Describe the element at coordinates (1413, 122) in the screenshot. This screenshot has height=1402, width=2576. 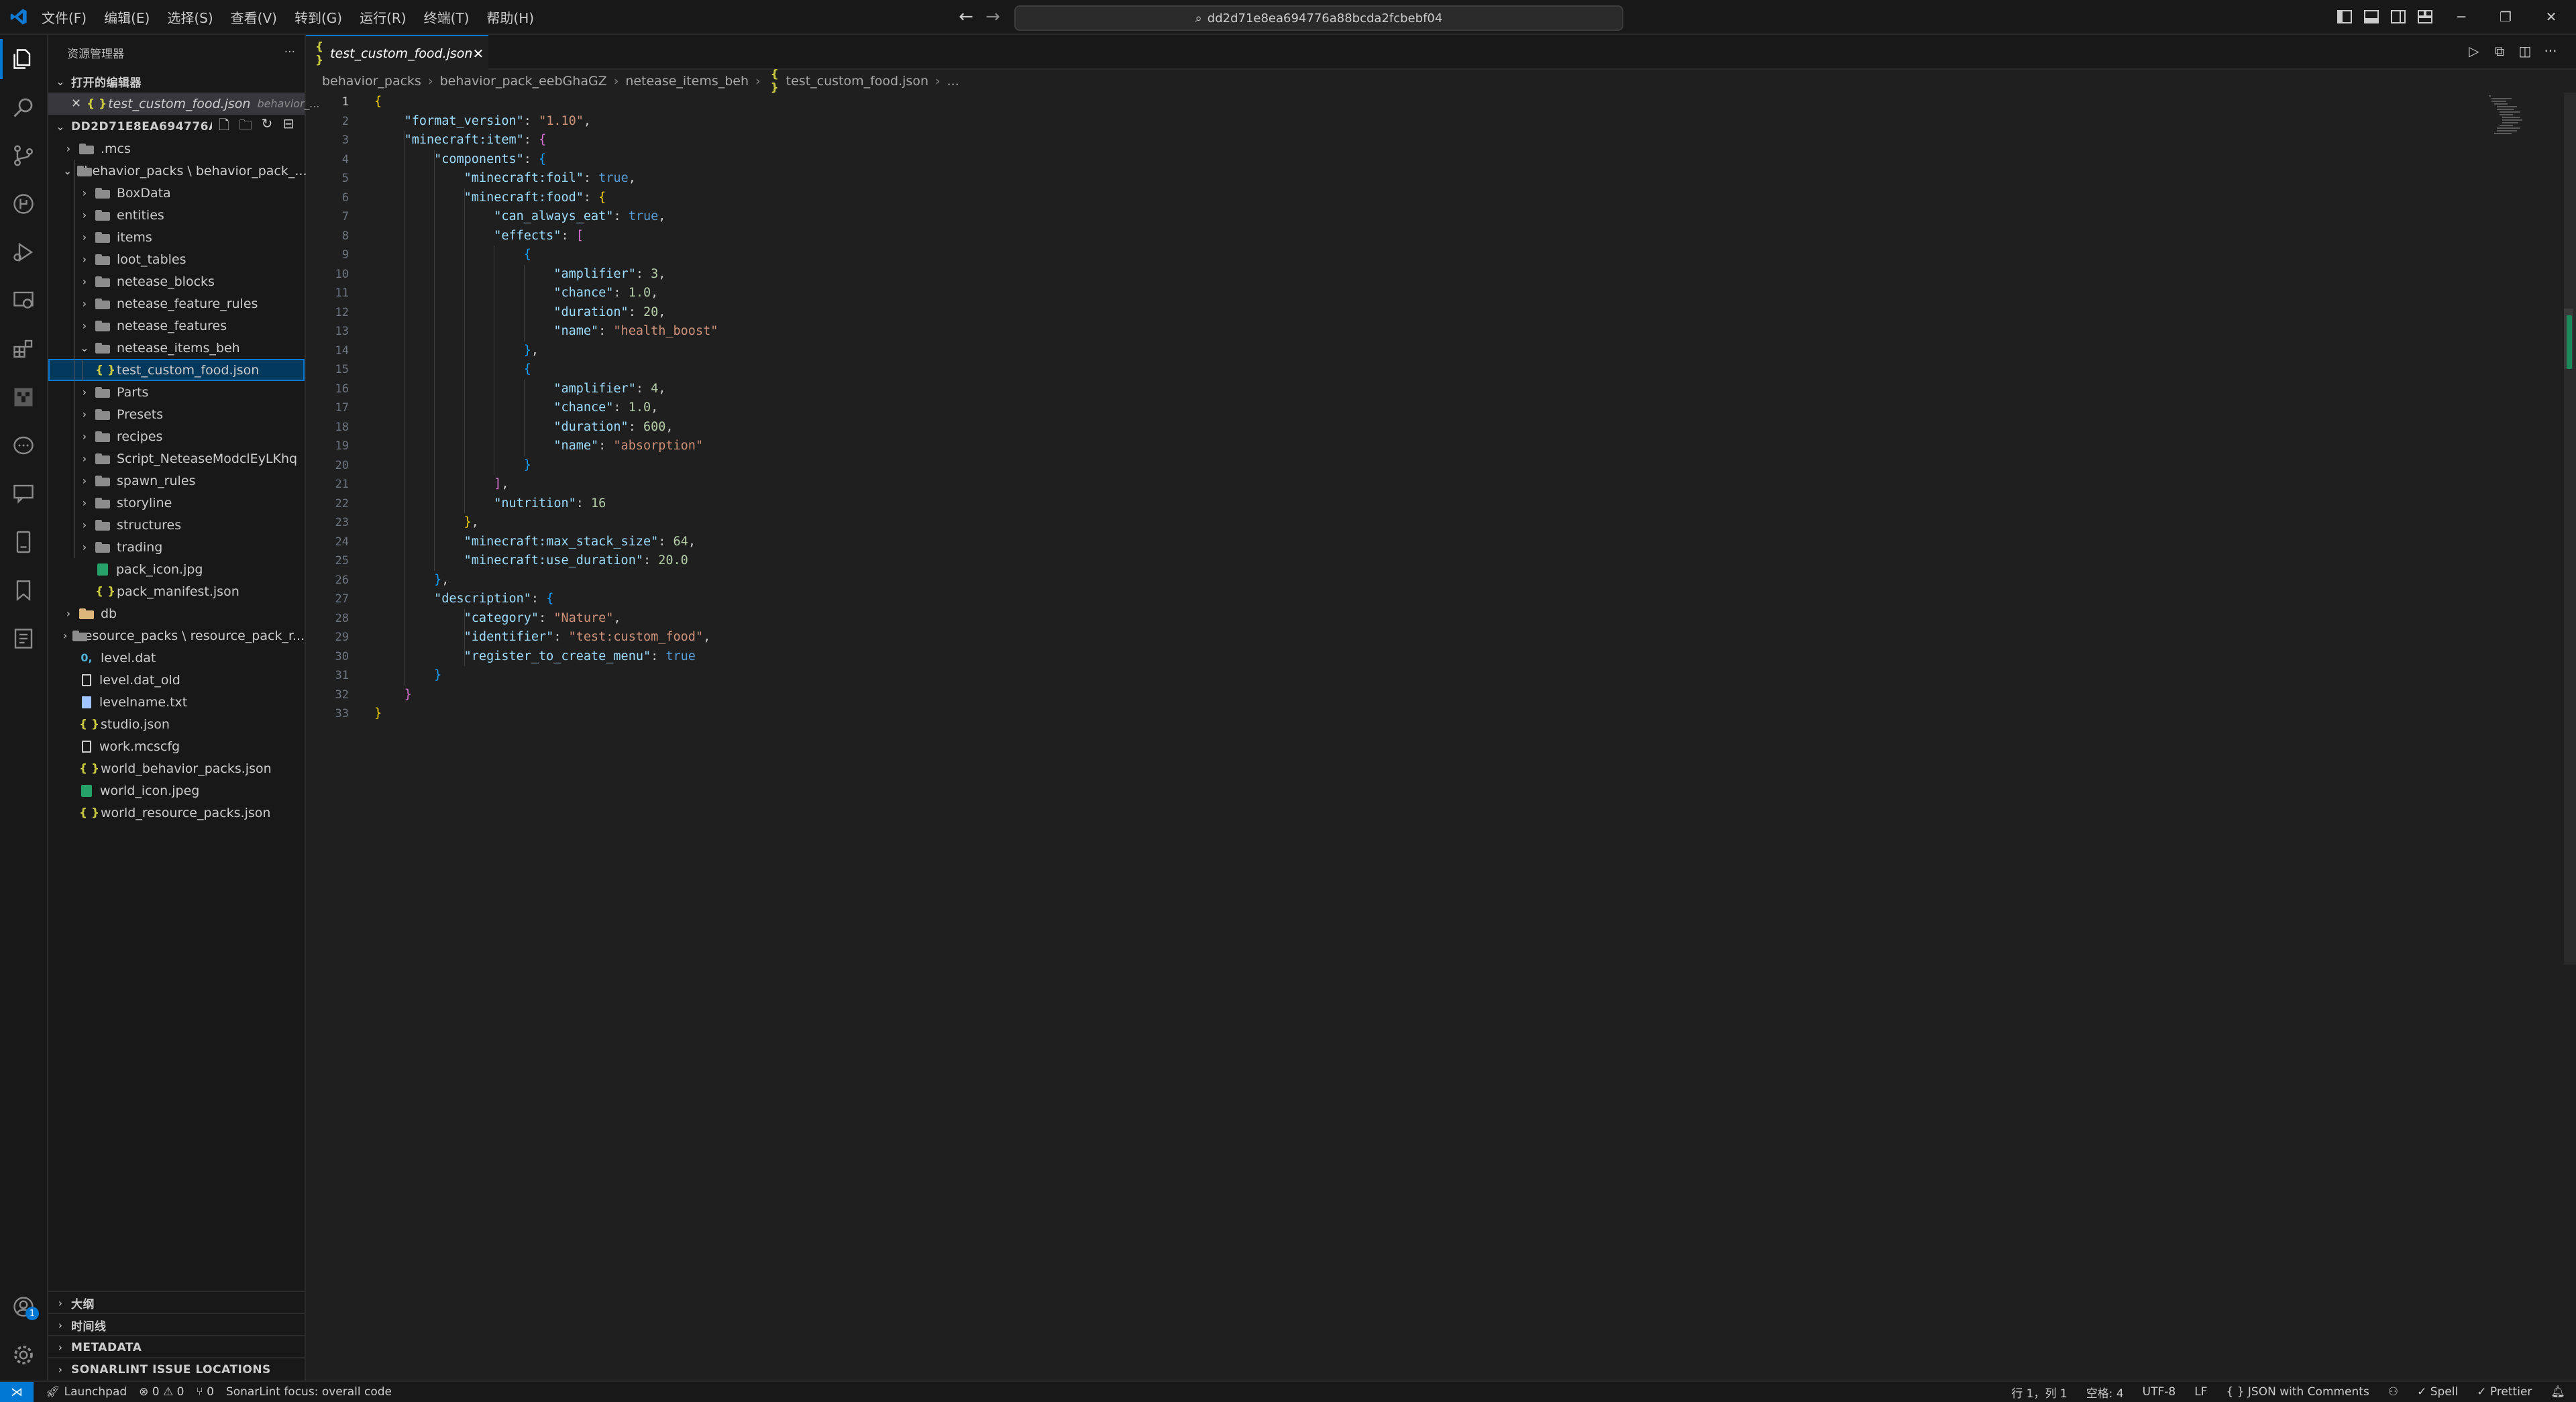
I see `code-line: 2 "format_version": "1.10",` at that location.